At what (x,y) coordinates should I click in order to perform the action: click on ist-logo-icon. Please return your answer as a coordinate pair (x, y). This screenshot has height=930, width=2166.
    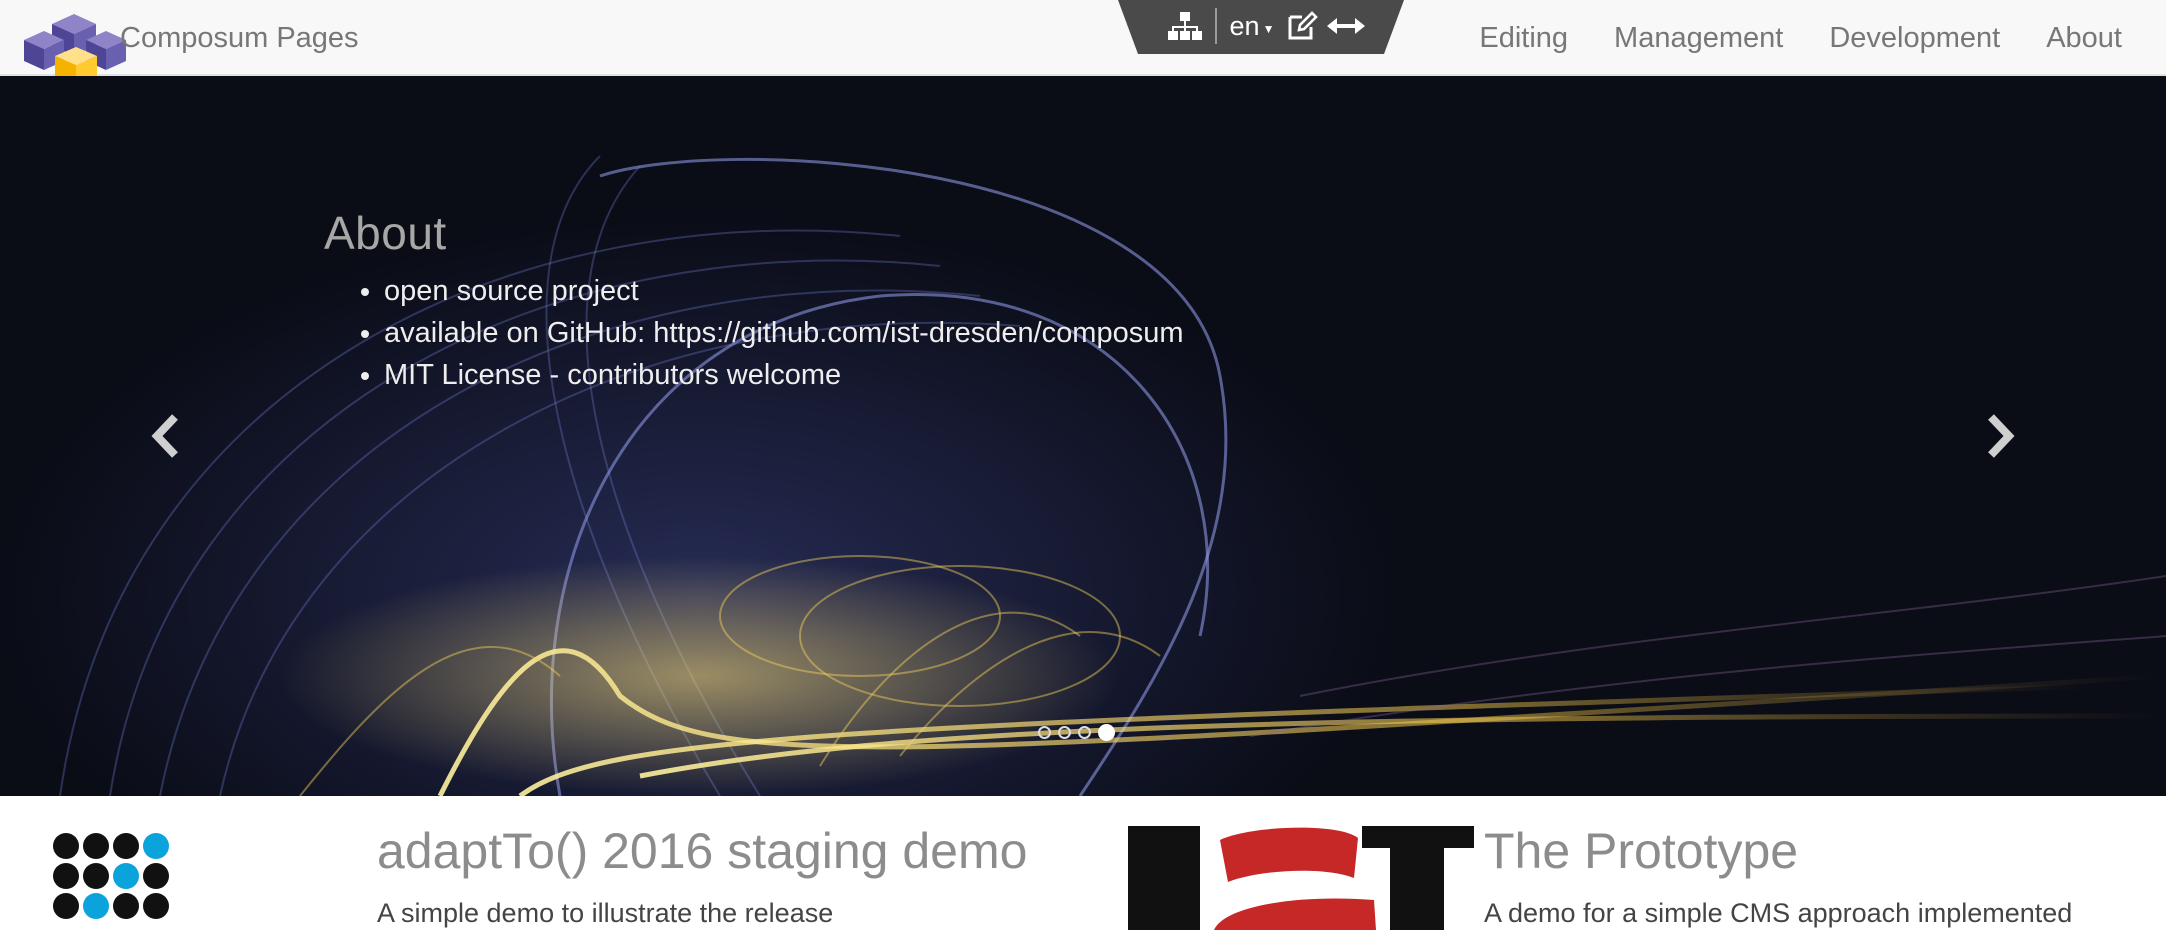
    Looking at the image, I should click on (1301, 878).